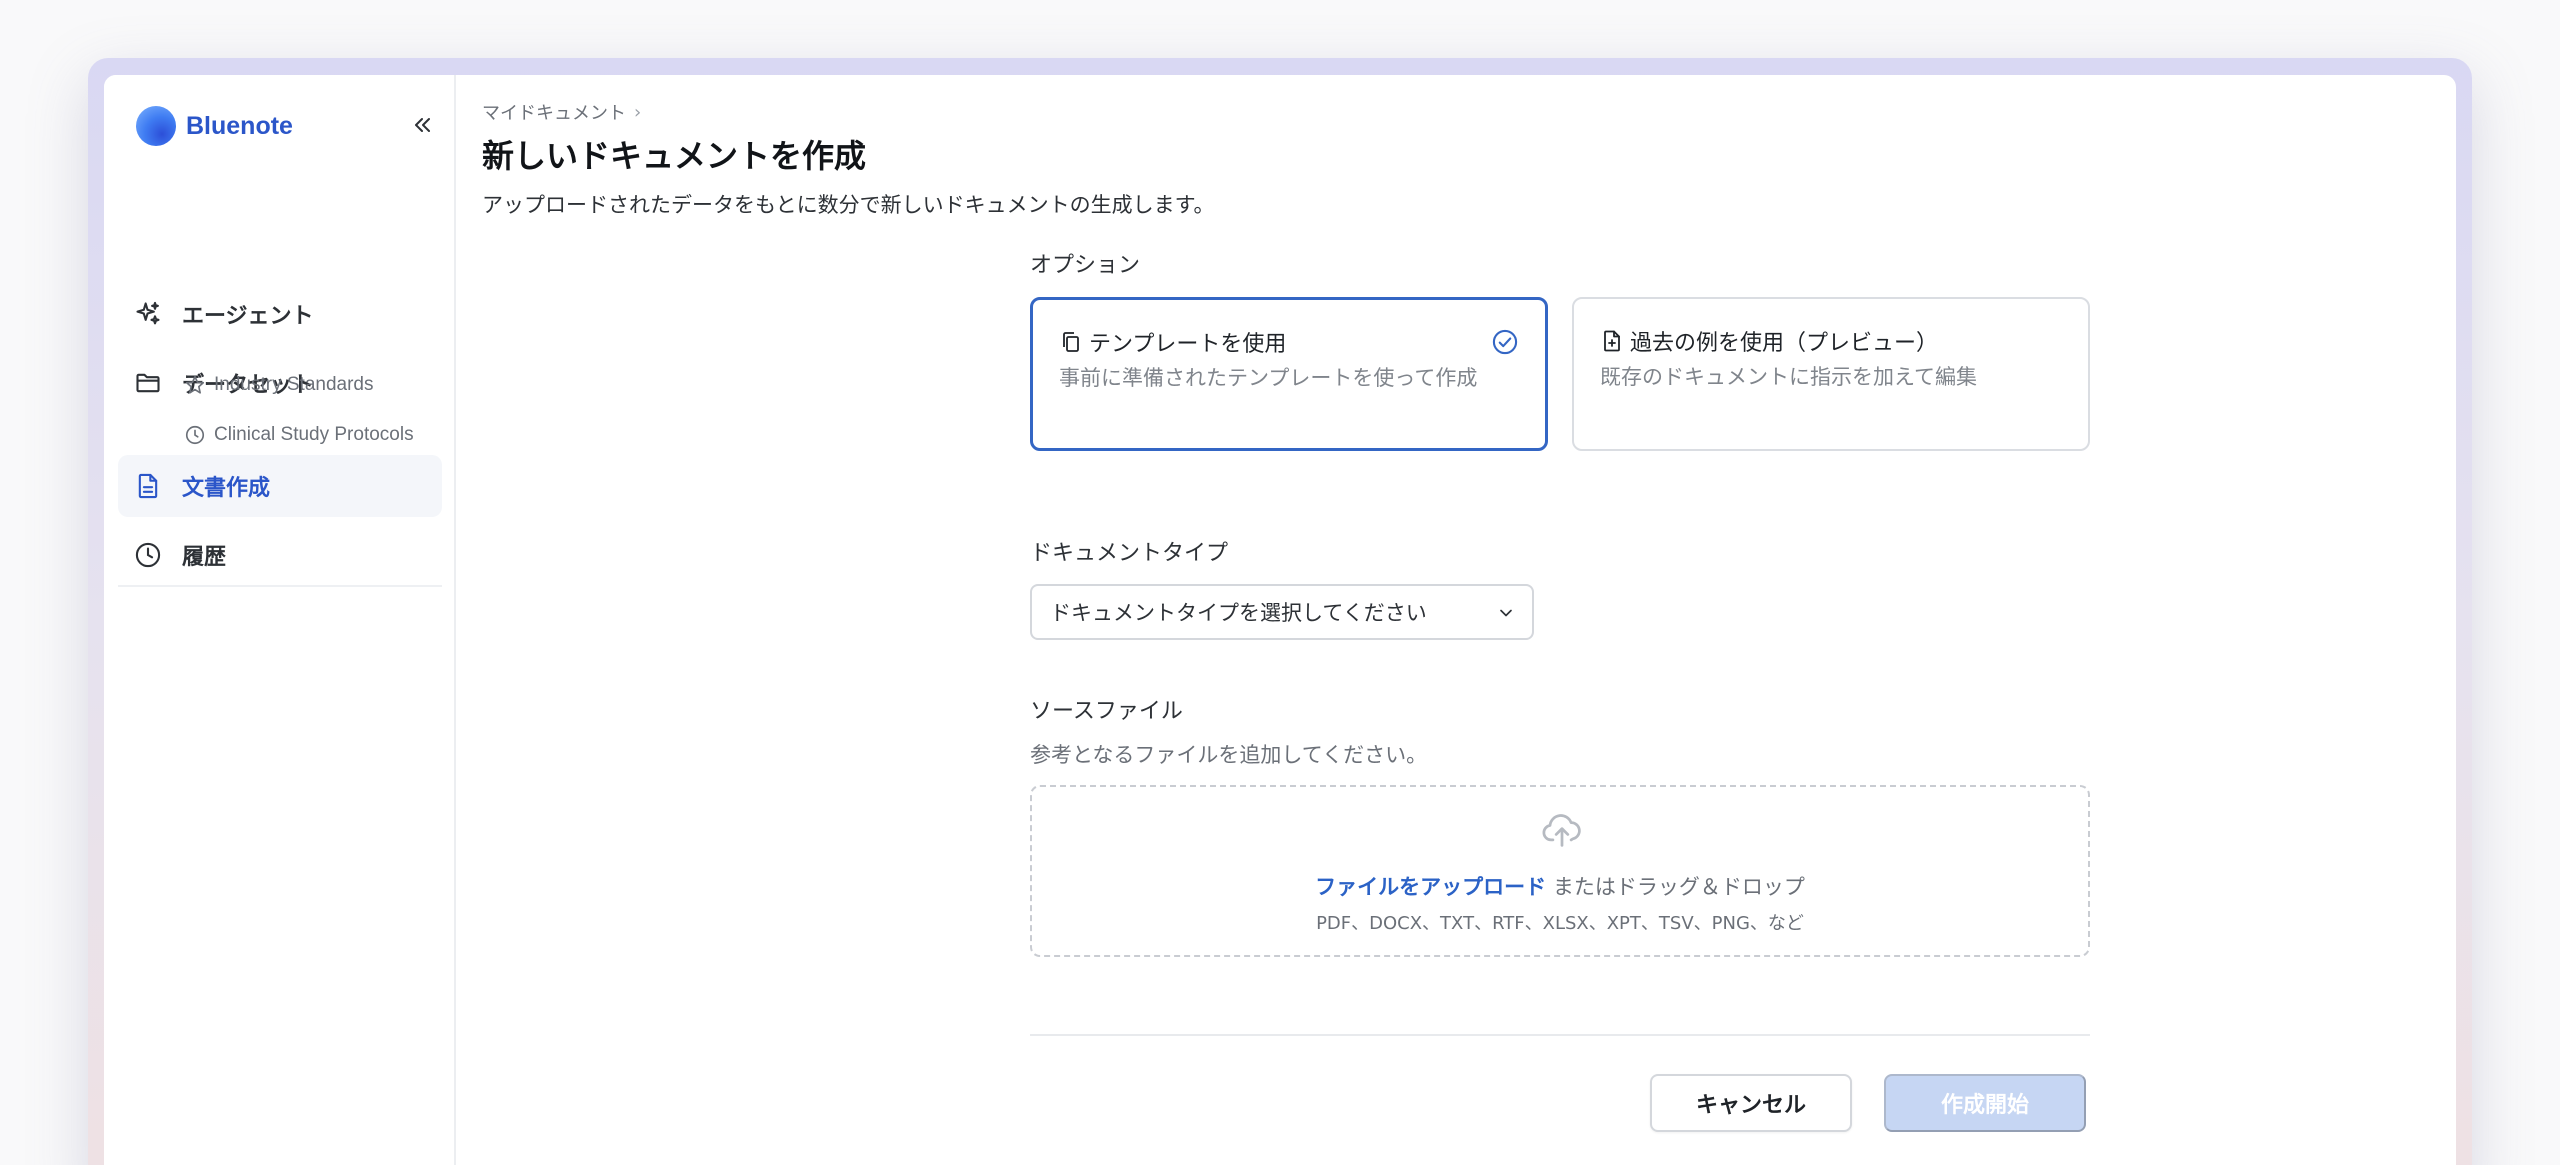 The width and height of the screenshot is (2560, 1165). Describe the element at coordinates (1560, 923) in the screenshot. I see `supported-formats: PDF、DOCX、TXT、RTF、XLSX、XPT、TSV、PNG、など` at that location.